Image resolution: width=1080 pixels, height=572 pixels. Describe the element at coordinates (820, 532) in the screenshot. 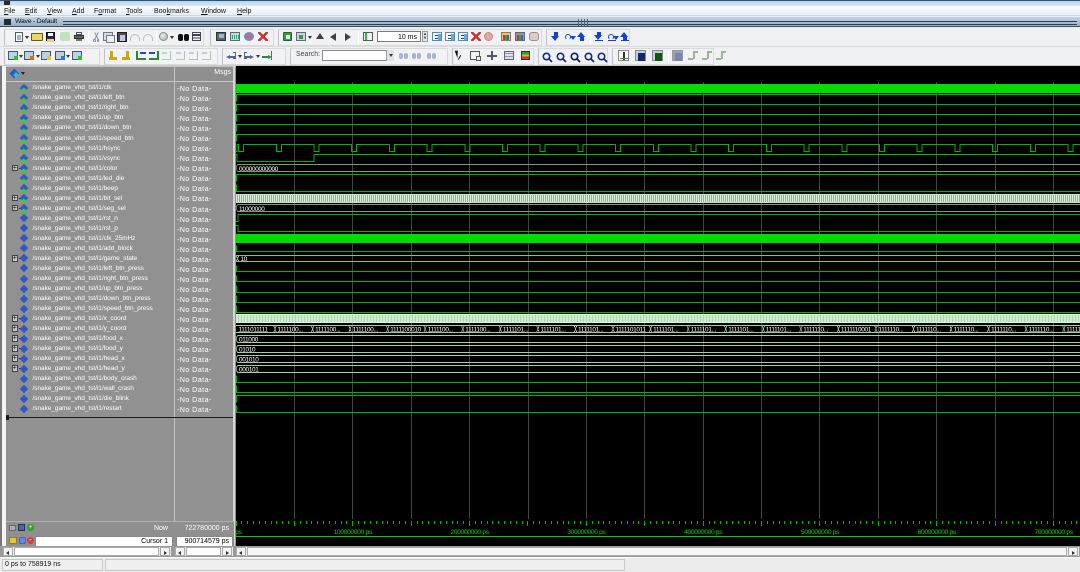

I see `svg-text: 500000000 ps` at that location.